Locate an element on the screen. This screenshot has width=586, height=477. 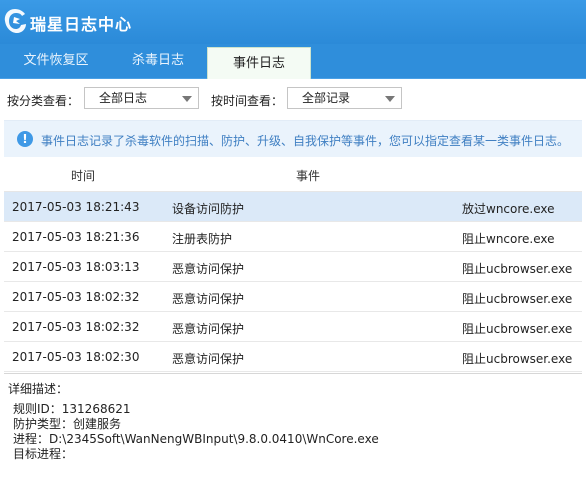
row-time: 2017-05-03 18:21:36 is located at coordinates (76, 237).